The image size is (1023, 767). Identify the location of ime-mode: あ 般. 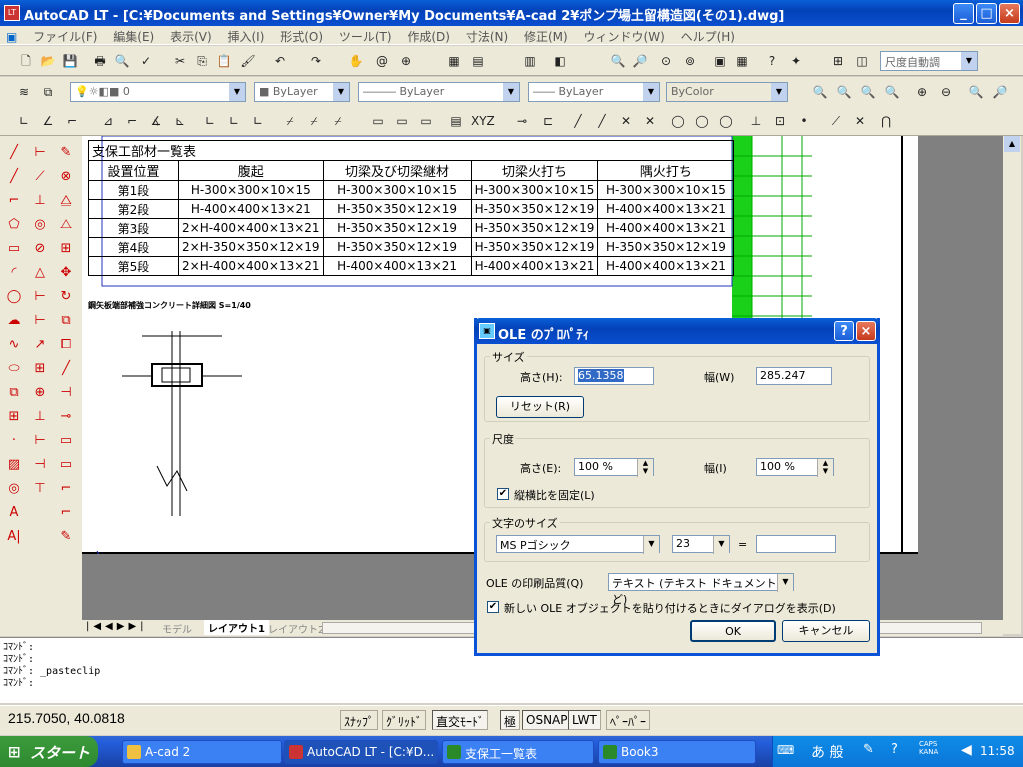
(827, 752).